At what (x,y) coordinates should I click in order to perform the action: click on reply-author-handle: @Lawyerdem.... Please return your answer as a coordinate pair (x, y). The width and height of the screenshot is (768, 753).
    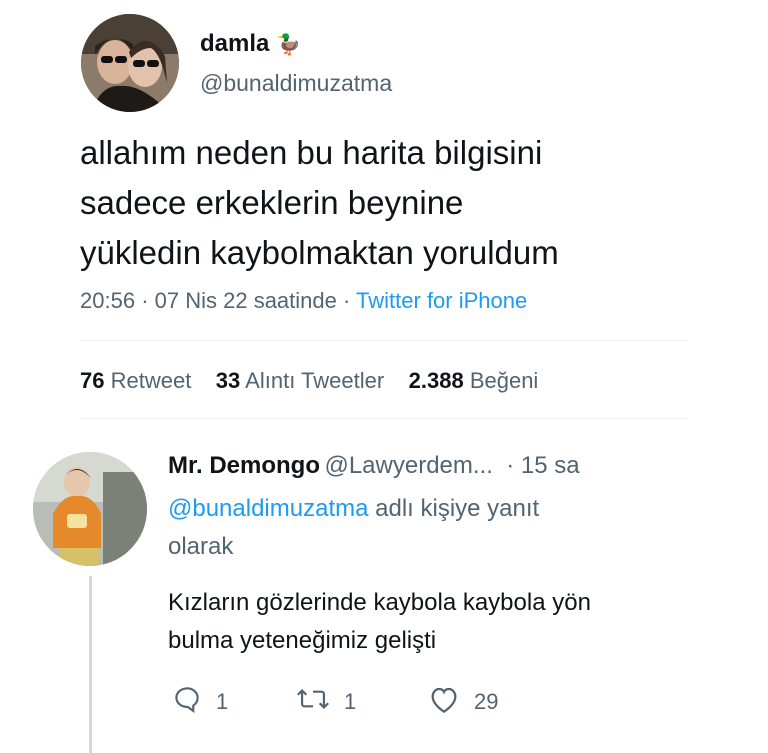
    Looking at the image, I should click on (408, 465).